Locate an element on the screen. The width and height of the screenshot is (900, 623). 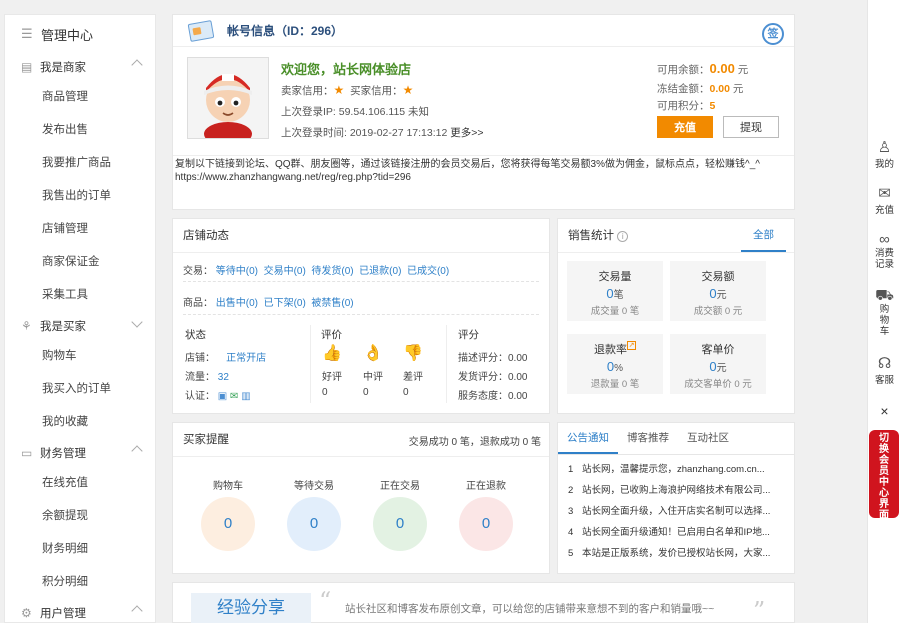
shipping-score: 发货评分：0.00 is located at coordinates (493, 377).